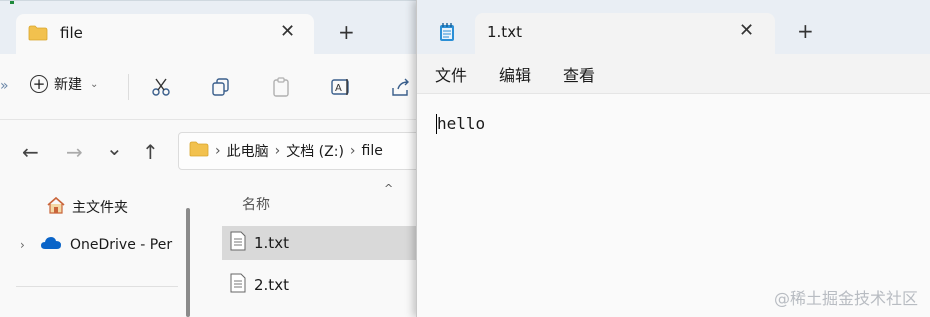  I want to click on text-caret, so click(436, 124).